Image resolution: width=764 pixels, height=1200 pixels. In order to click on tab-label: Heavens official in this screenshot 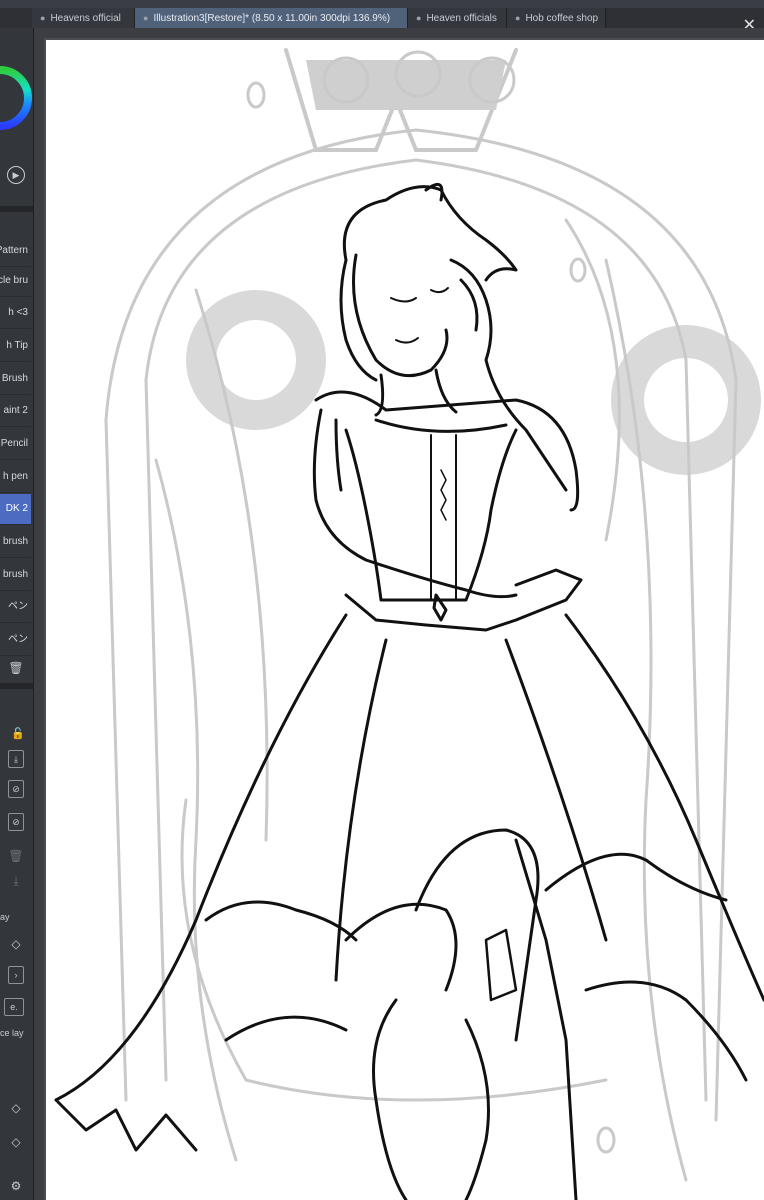, I will do `click(85, 18)`.